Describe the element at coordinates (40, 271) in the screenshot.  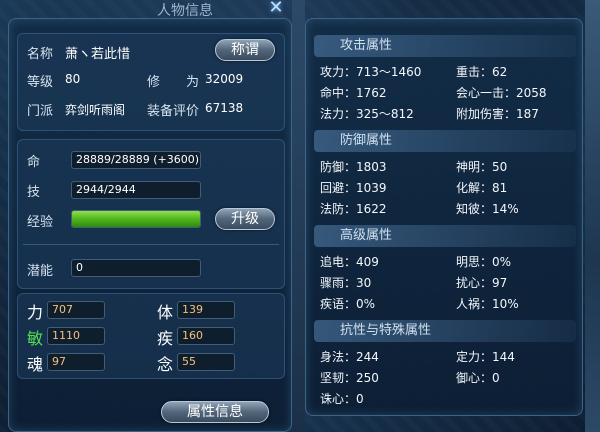
I see `potential-label: 潜能` at that location.